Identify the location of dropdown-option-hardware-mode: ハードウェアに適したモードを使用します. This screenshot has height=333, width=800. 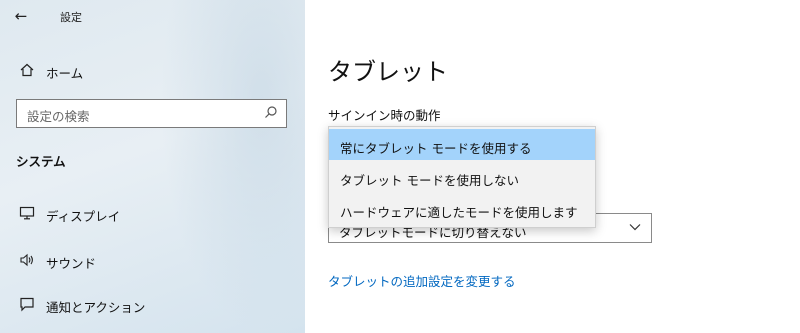
(462, 208).